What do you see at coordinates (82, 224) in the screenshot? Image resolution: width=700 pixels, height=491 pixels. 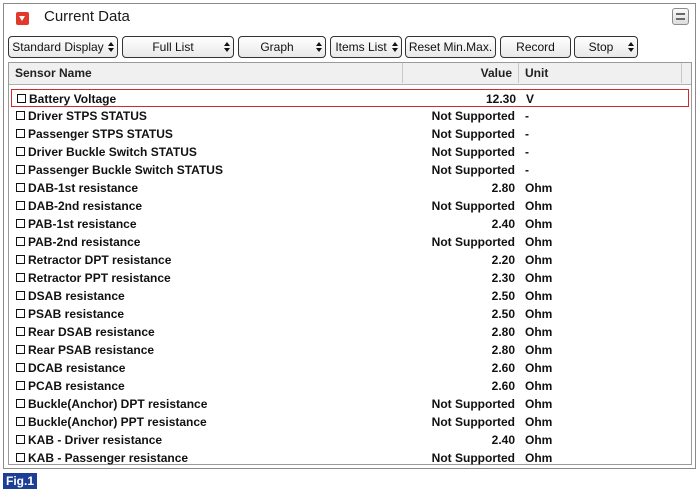 I see `sensor-name: PAB-1st resistance` at bounding box center [82, 224].